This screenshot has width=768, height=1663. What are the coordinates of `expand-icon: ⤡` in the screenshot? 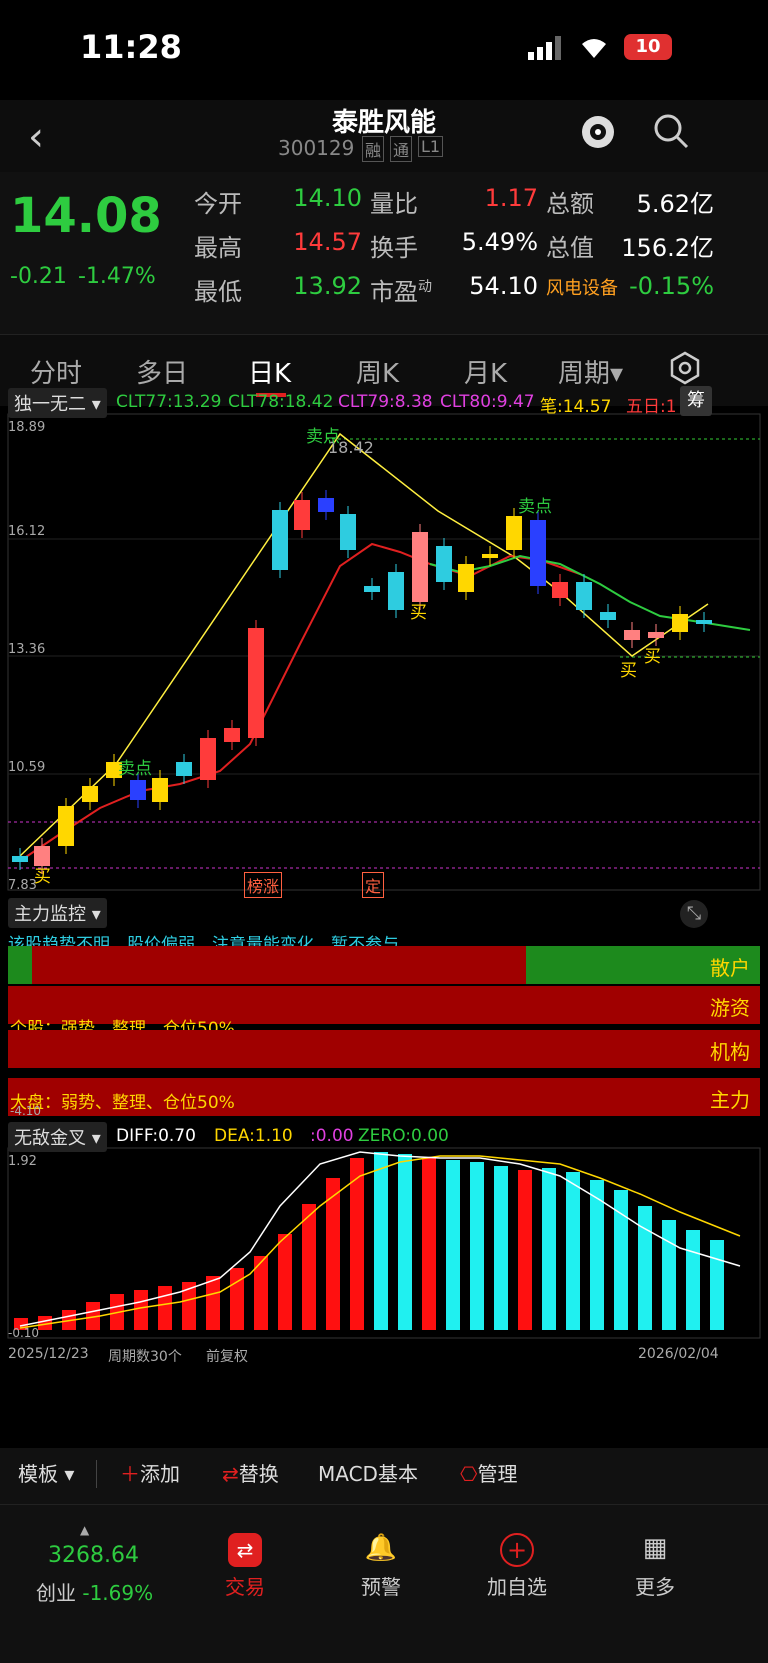 It's located at (694, 914).